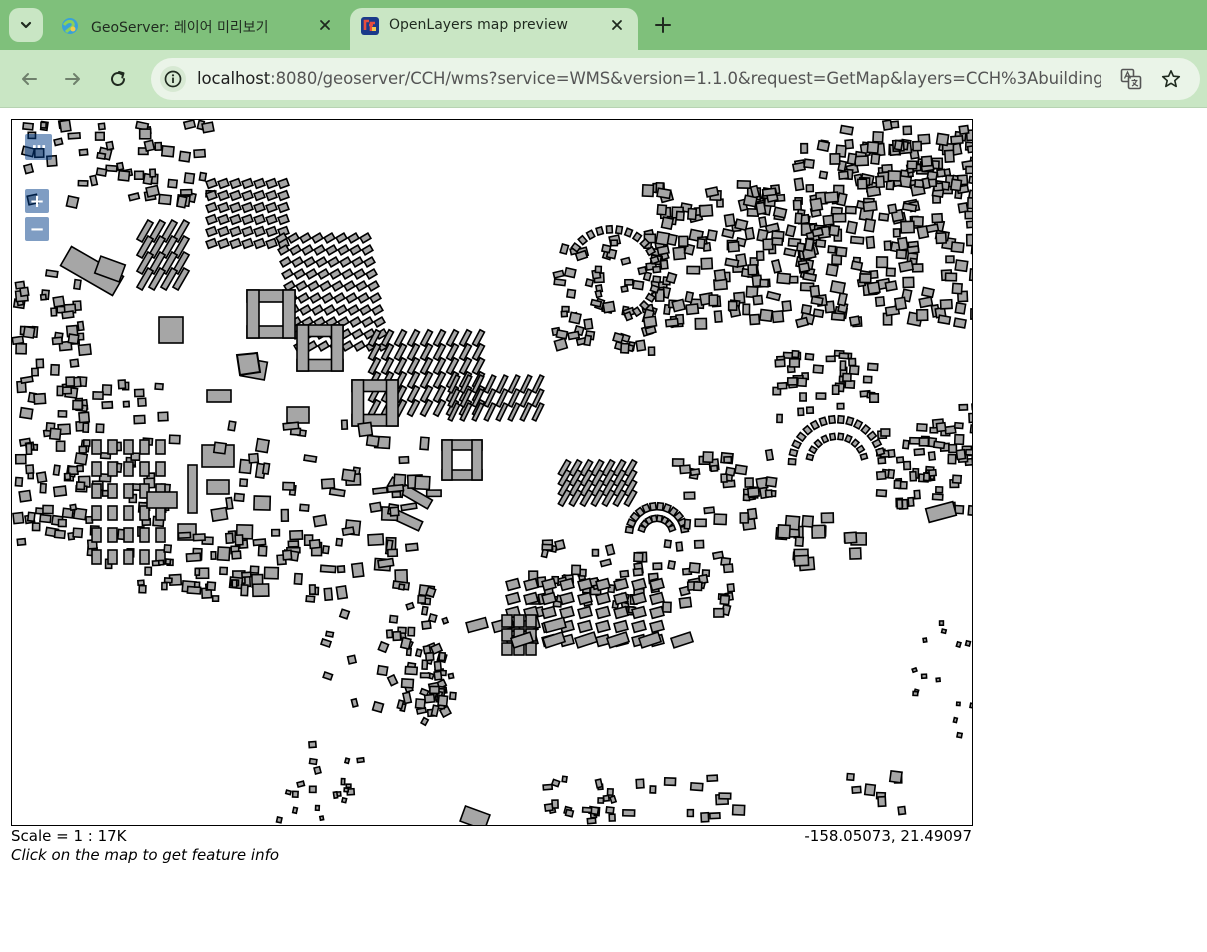 The image size is (1207, 952). What do you see at coordinates (118, 79) in the screenshot?
I see `reload-button` at bounding box center [118, 79].